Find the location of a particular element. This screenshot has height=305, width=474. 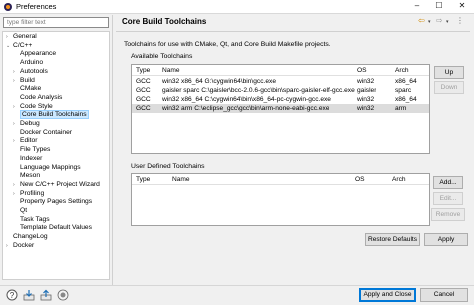

view-menu-icon: ⋮ is located at coordinates (460, 20).